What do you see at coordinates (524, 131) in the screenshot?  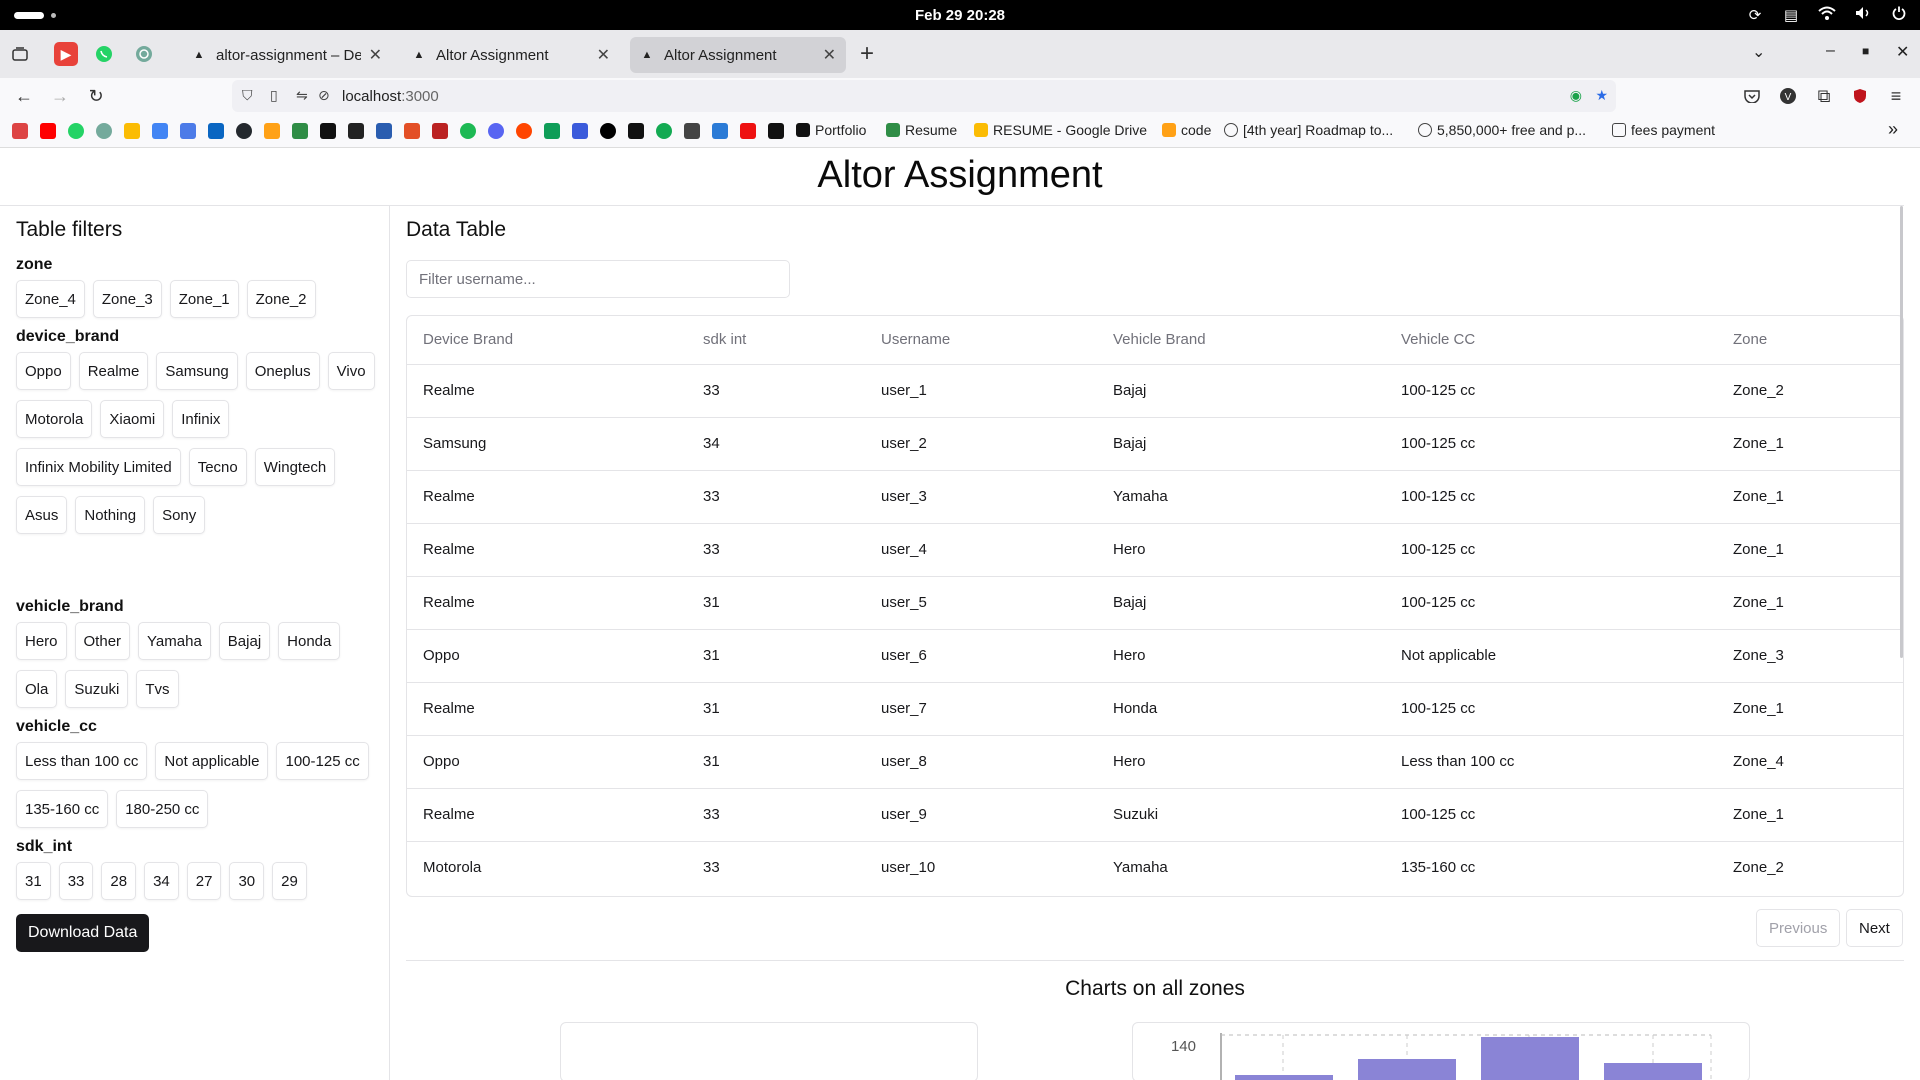 I see `reddit-icon` at bounding box center [524, 131].